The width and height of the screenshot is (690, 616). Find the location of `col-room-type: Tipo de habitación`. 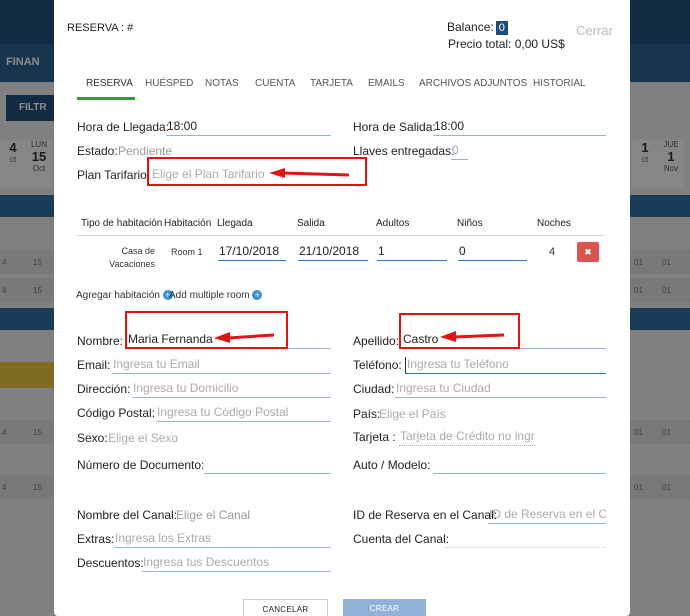

col-room-type: Tipo de habitación is located at coordinates (122, 223).